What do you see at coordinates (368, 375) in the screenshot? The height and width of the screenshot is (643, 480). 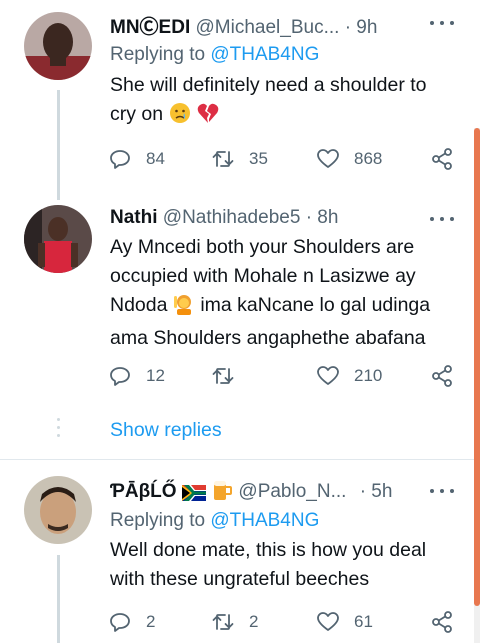 I see `like-count: 210` at bounding box center [368, 375].